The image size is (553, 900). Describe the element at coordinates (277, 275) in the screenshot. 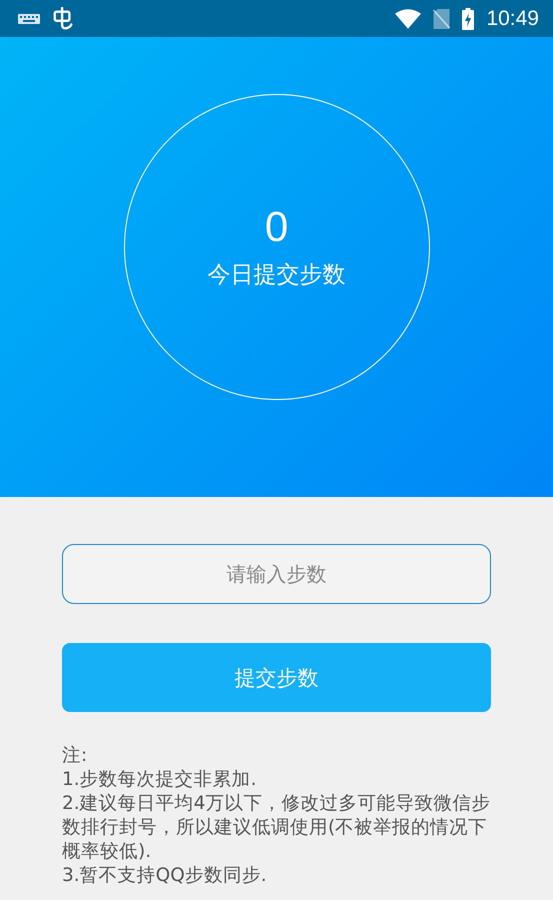

I see `step-count-label: 今日提交步数` at that location.